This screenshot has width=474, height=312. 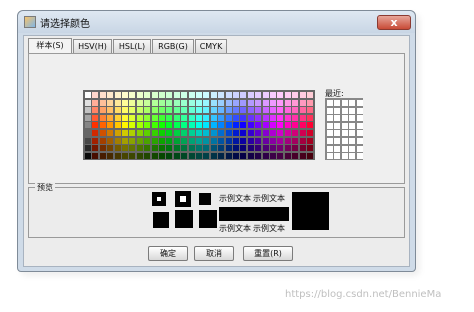 What do you see at coordinates (168, 253) in the screenshot?
I see `ok-button: 确定` at bounding box center [168, 253].